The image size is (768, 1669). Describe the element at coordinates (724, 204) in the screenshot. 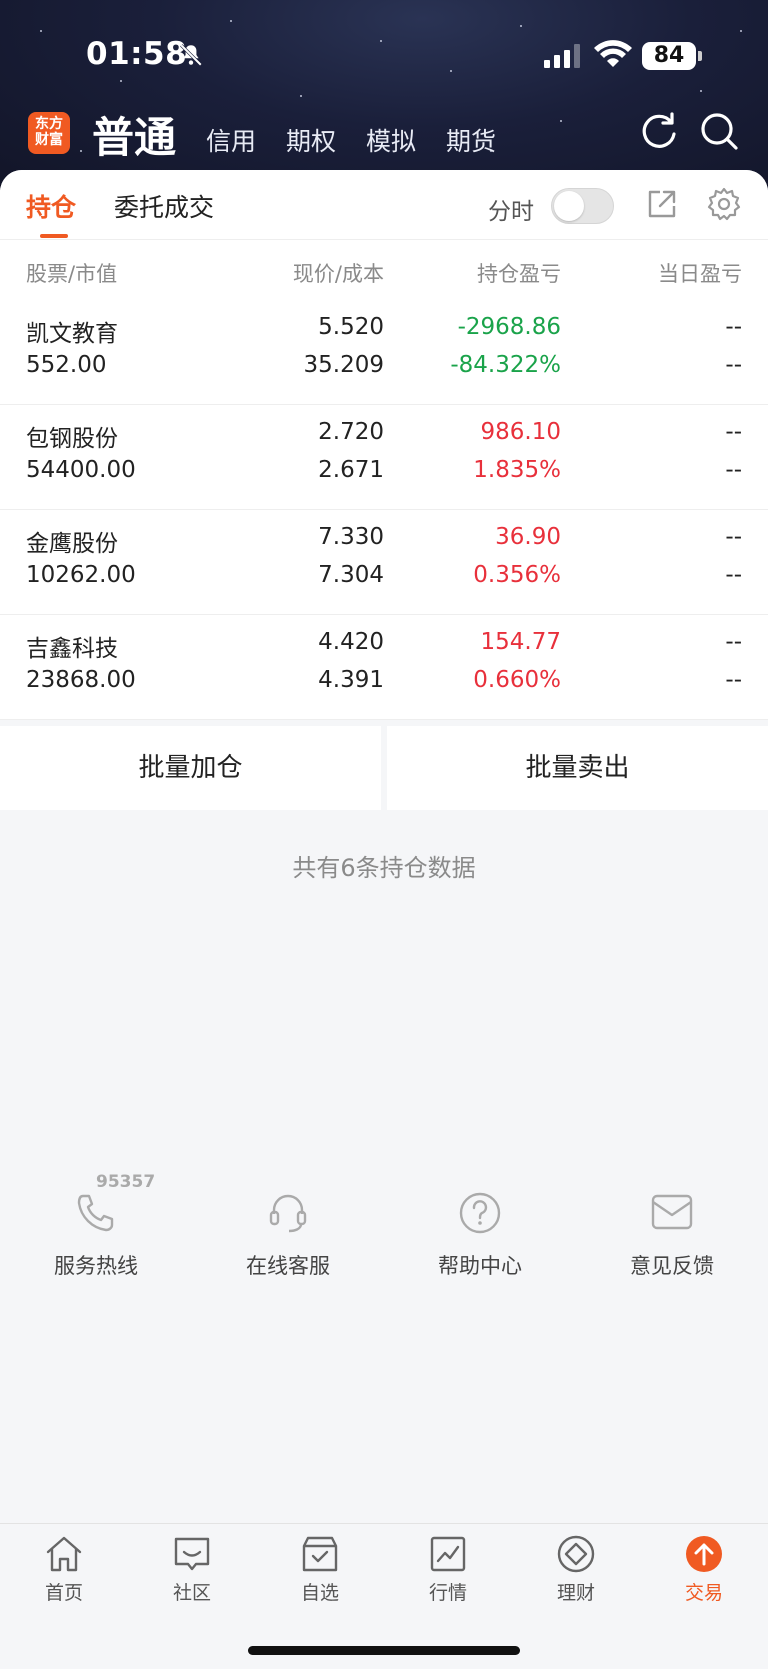

I see `settings-gear-icon` at that location.